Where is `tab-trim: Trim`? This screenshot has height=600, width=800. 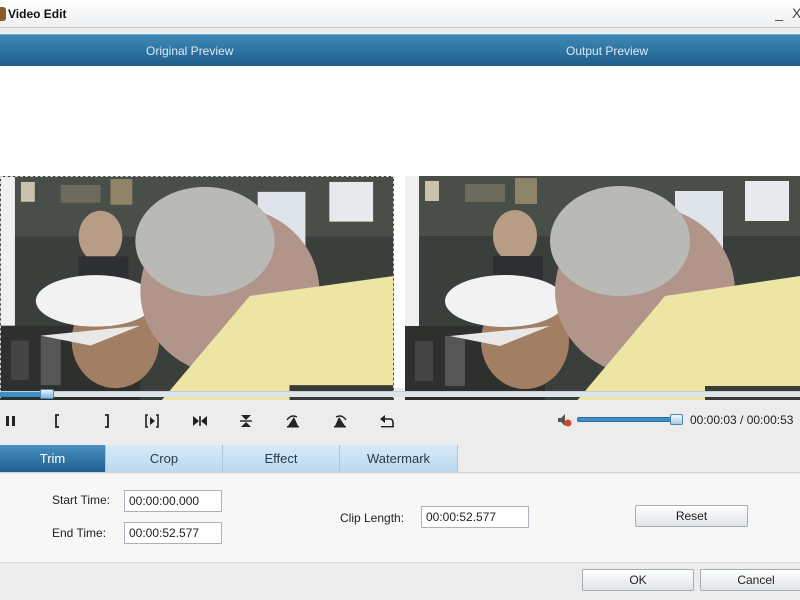
tab-trim: Trim is located at coordinates (53, 458).